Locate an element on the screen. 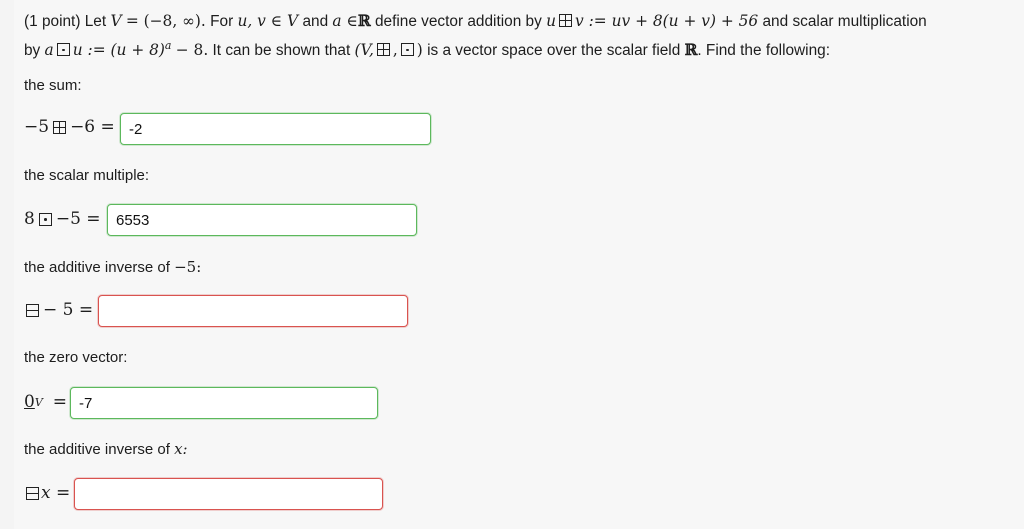 The height and width of the screenshot is (529, 1024). inverse-x-label: the additive inverse of x: is located at coordinates (106, 449).